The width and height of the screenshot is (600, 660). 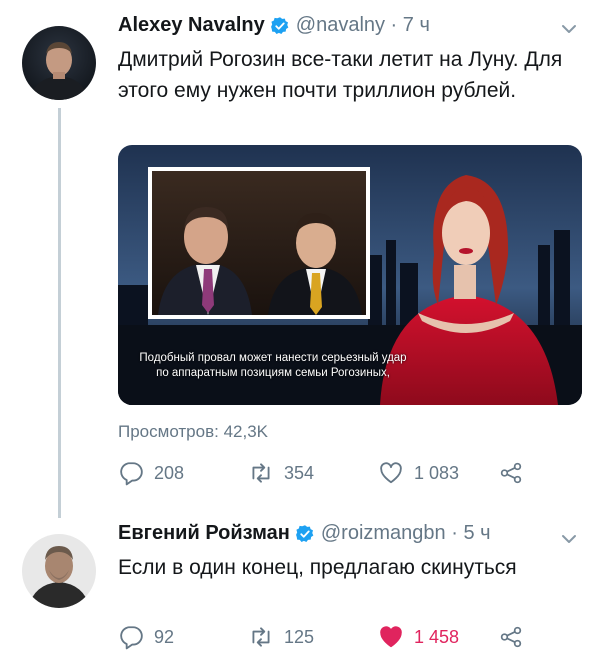 I want to click on author-name: Евгений Ройзман, so click(x=204, y=533).